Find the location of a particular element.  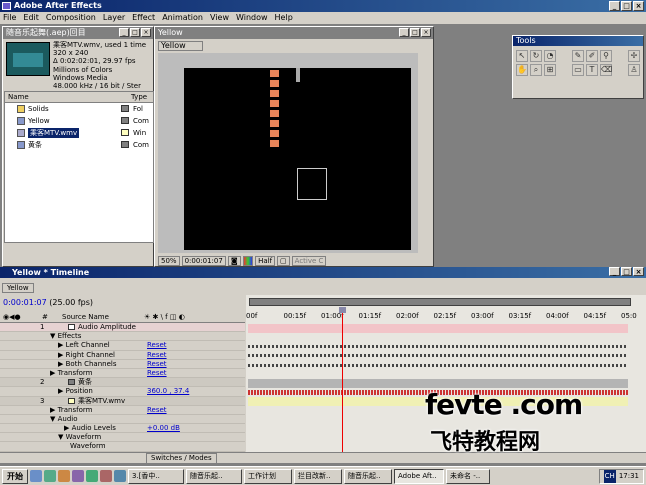

property-group-row: ▼ Effects is located at coordinates (122, 337).